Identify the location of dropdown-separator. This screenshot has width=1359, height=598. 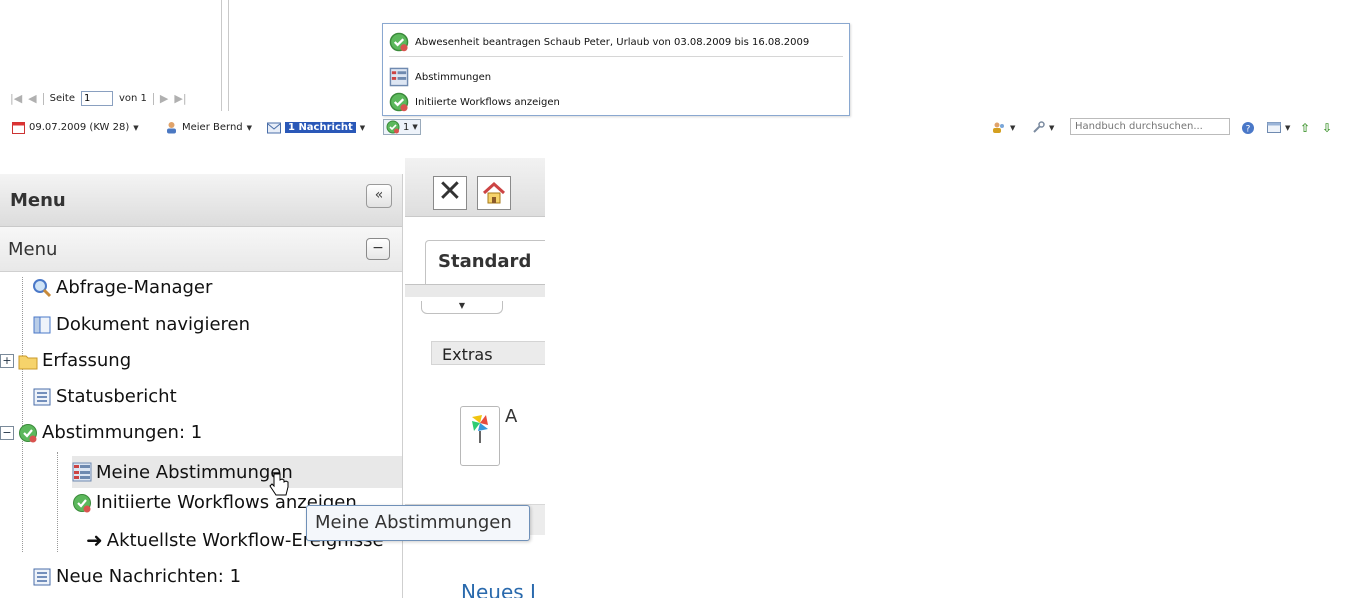
(616, 56).